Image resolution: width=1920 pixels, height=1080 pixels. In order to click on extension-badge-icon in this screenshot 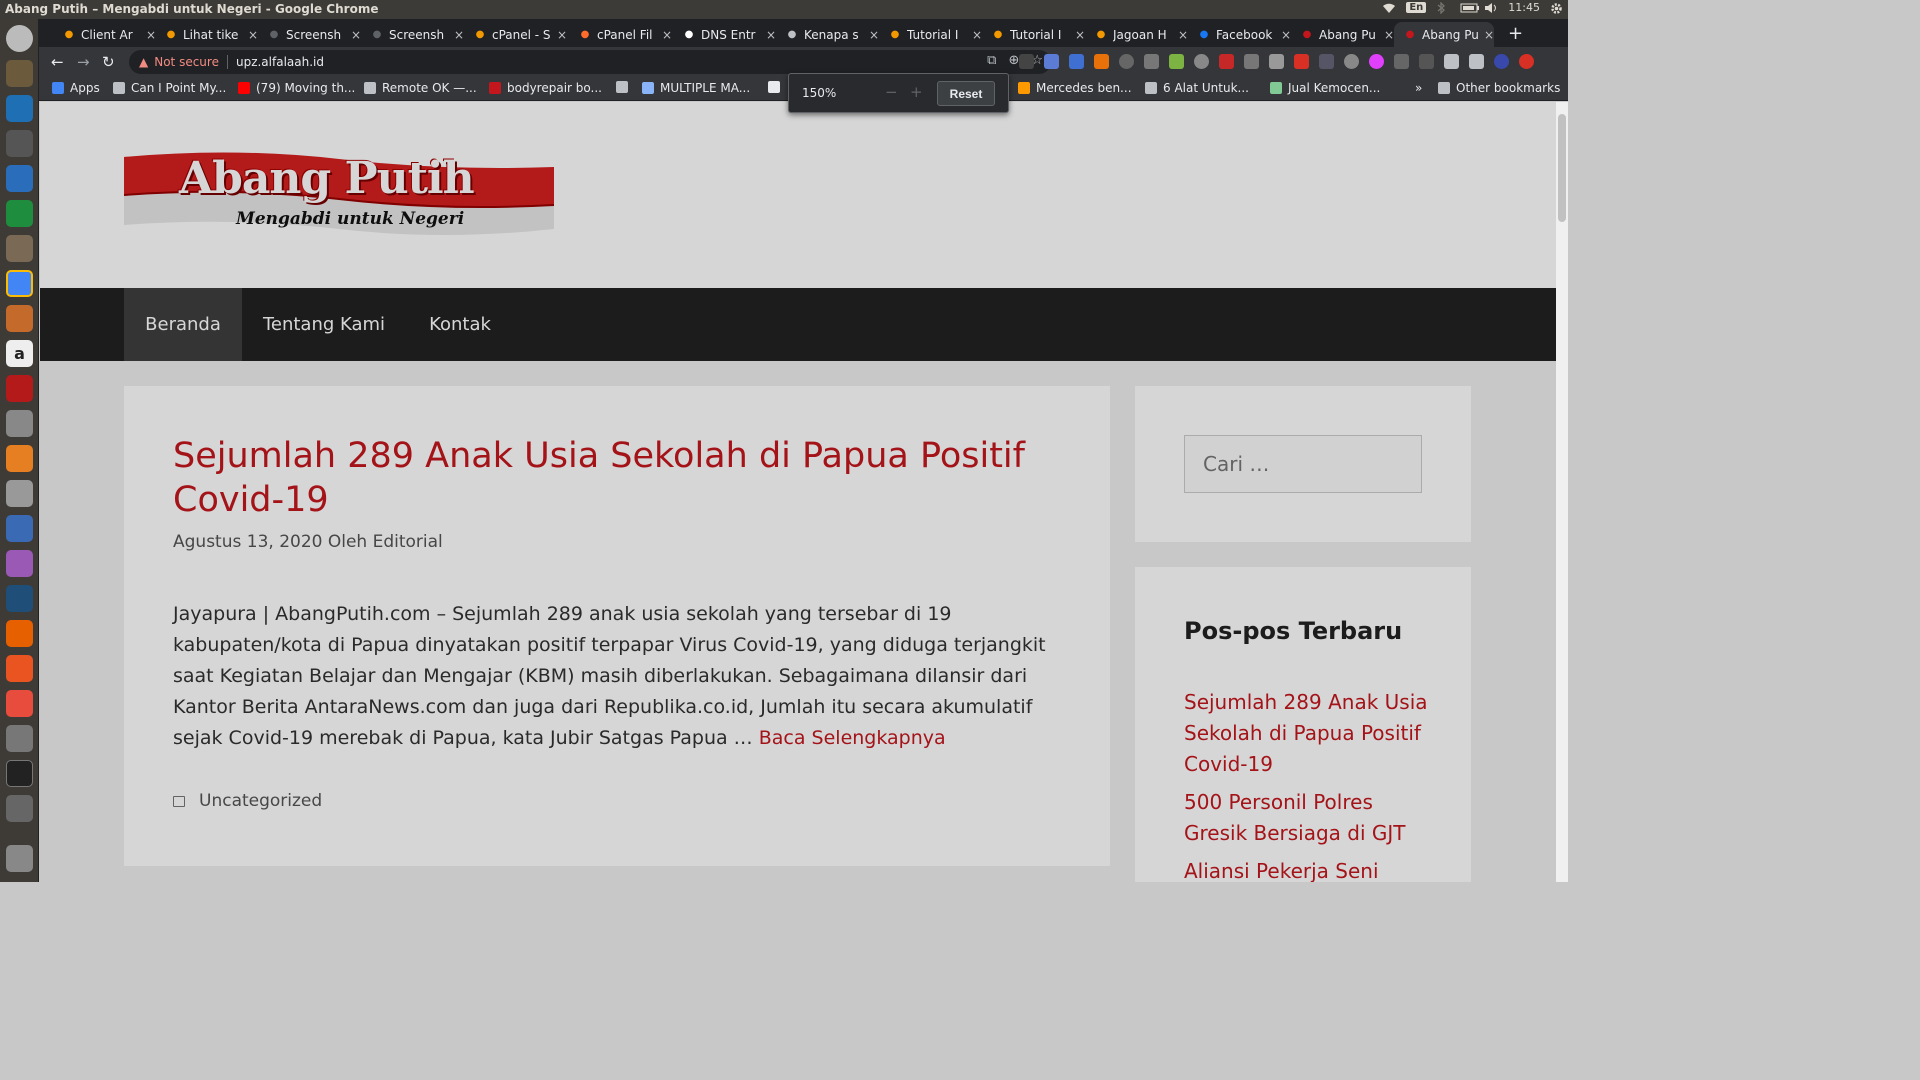, I will do `click(1301, 61)`.